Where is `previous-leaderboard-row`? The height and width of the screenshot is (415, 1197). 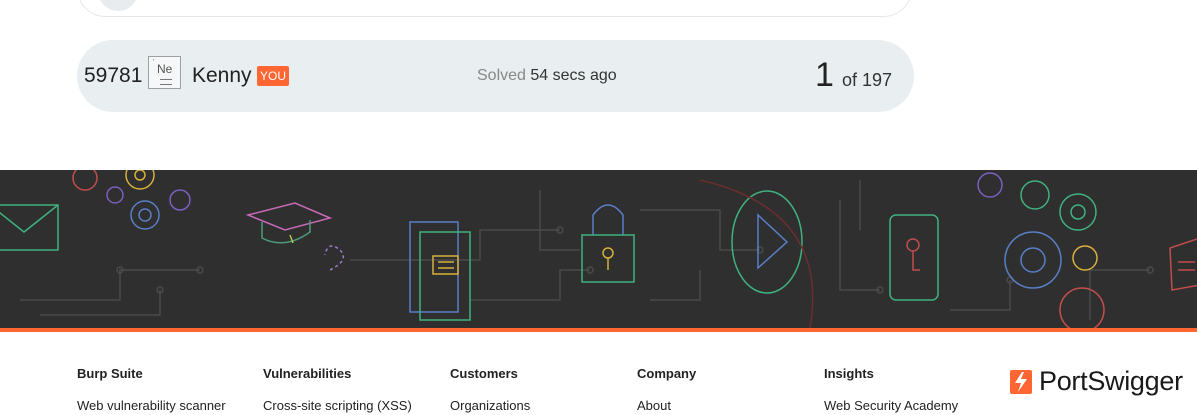
previous-leaderboard-row is located at coordinates (494, 8).